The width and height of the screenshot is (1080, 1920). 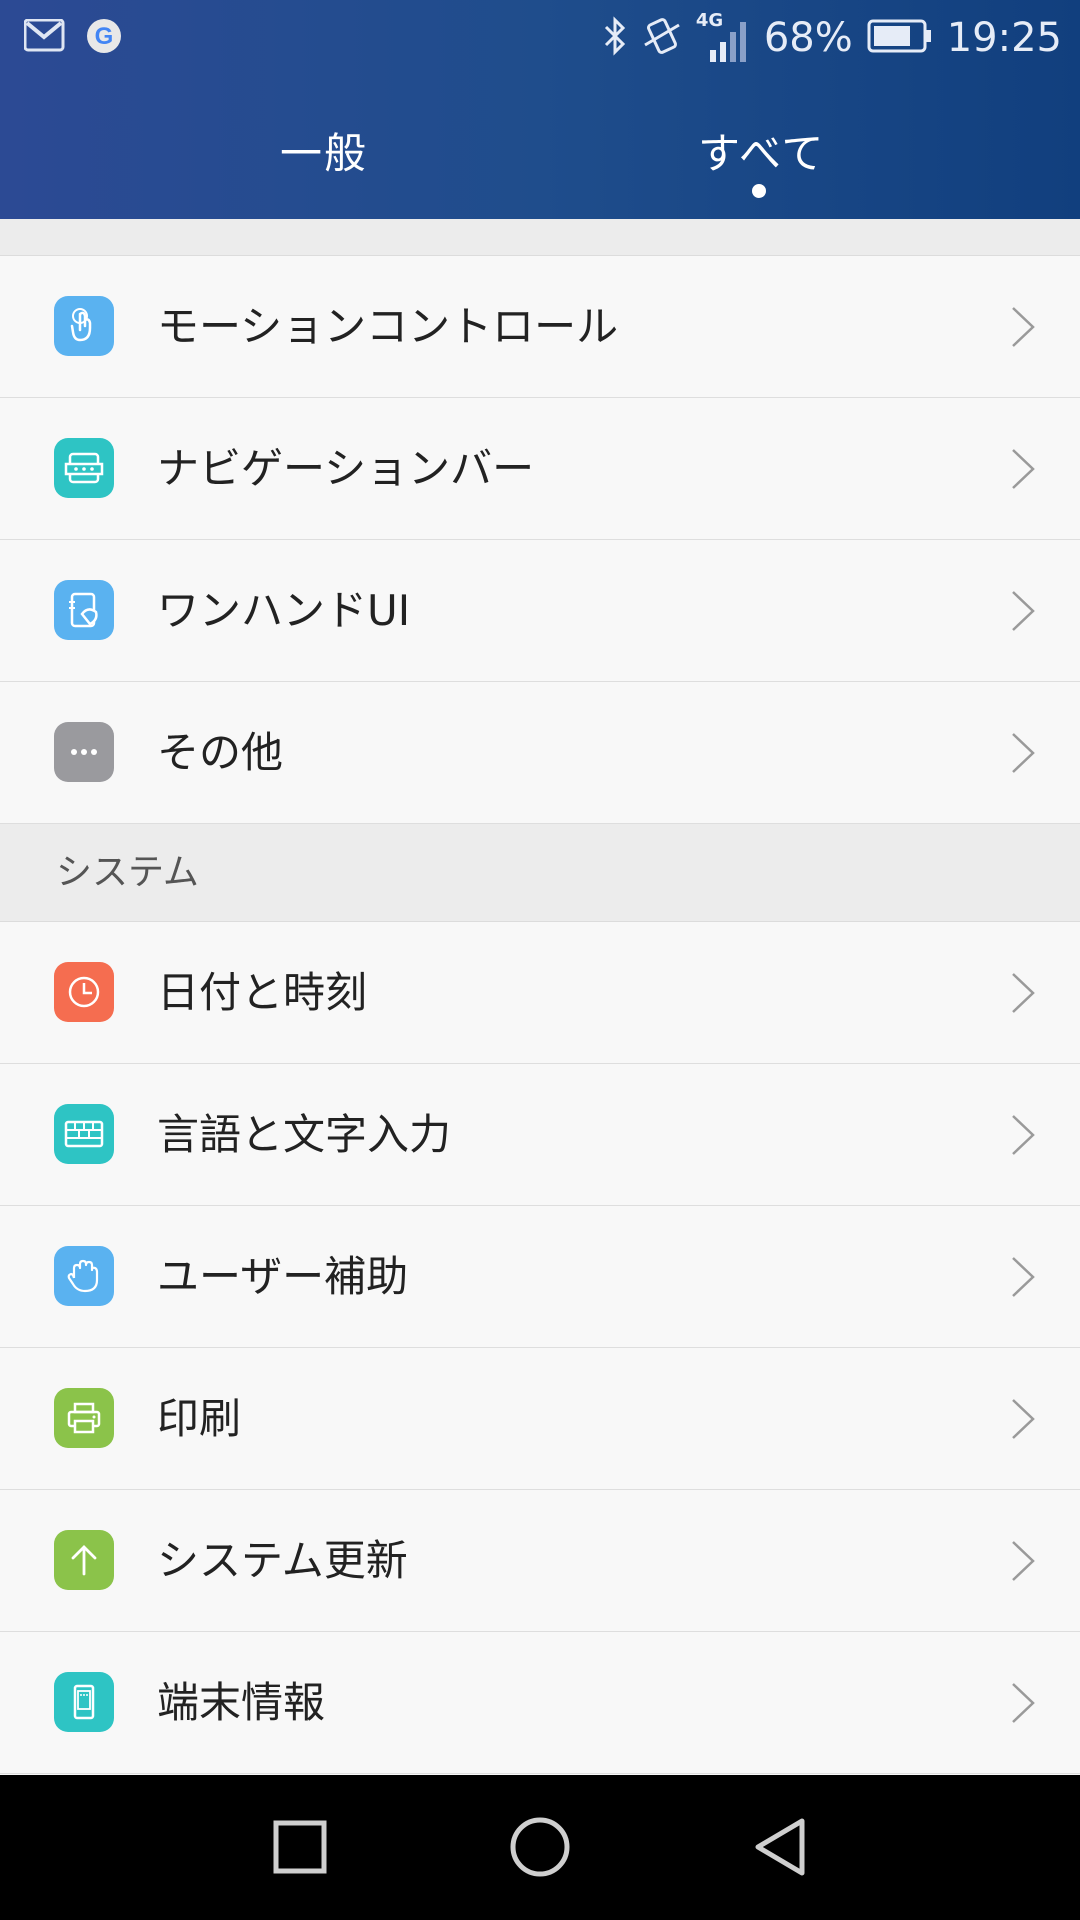 I want to click on more-icon, so click(x=84, y=752).